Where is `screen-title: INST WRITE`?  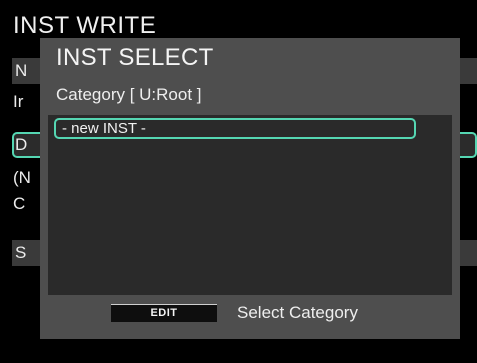 screen-title: INST WRITE is located at coordinates (85, 25).